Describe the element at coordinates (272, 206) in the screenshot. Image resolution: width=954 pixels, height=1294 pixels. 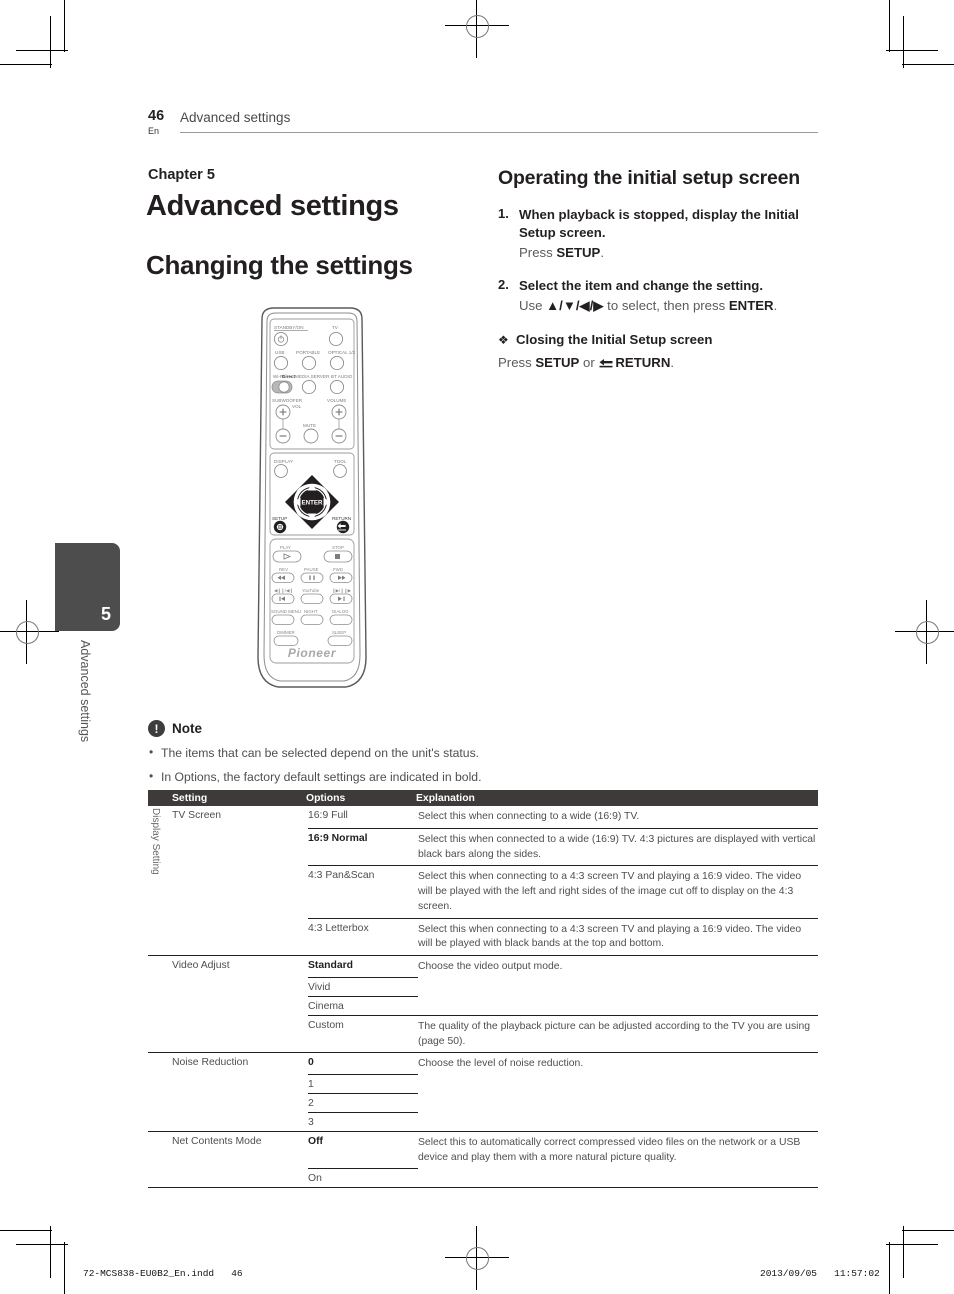
I see `chapter-title: Advanced settings` at that location.